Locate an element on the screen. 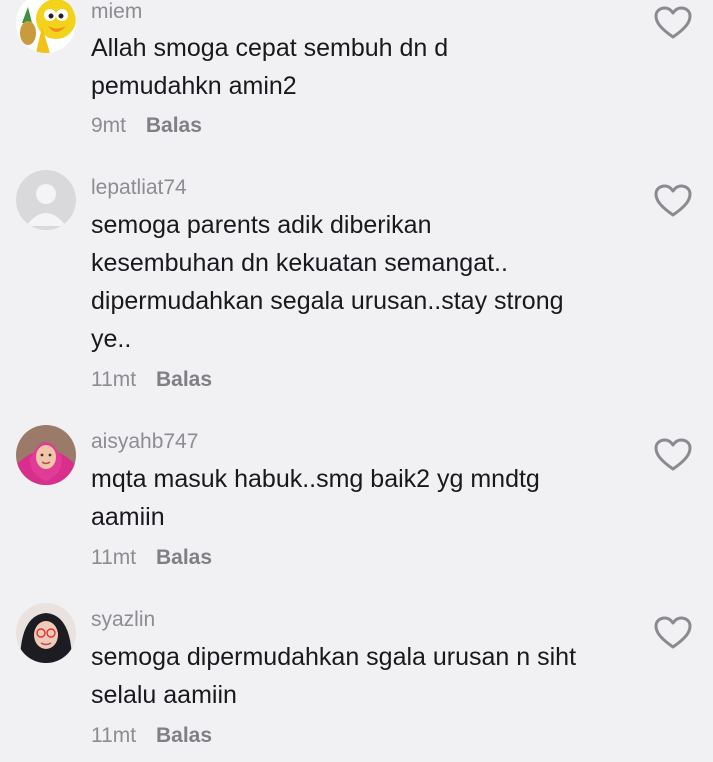 The height and width of the screenshot is (762, 713). comment-username: miem is located at coordinates (116, 12).